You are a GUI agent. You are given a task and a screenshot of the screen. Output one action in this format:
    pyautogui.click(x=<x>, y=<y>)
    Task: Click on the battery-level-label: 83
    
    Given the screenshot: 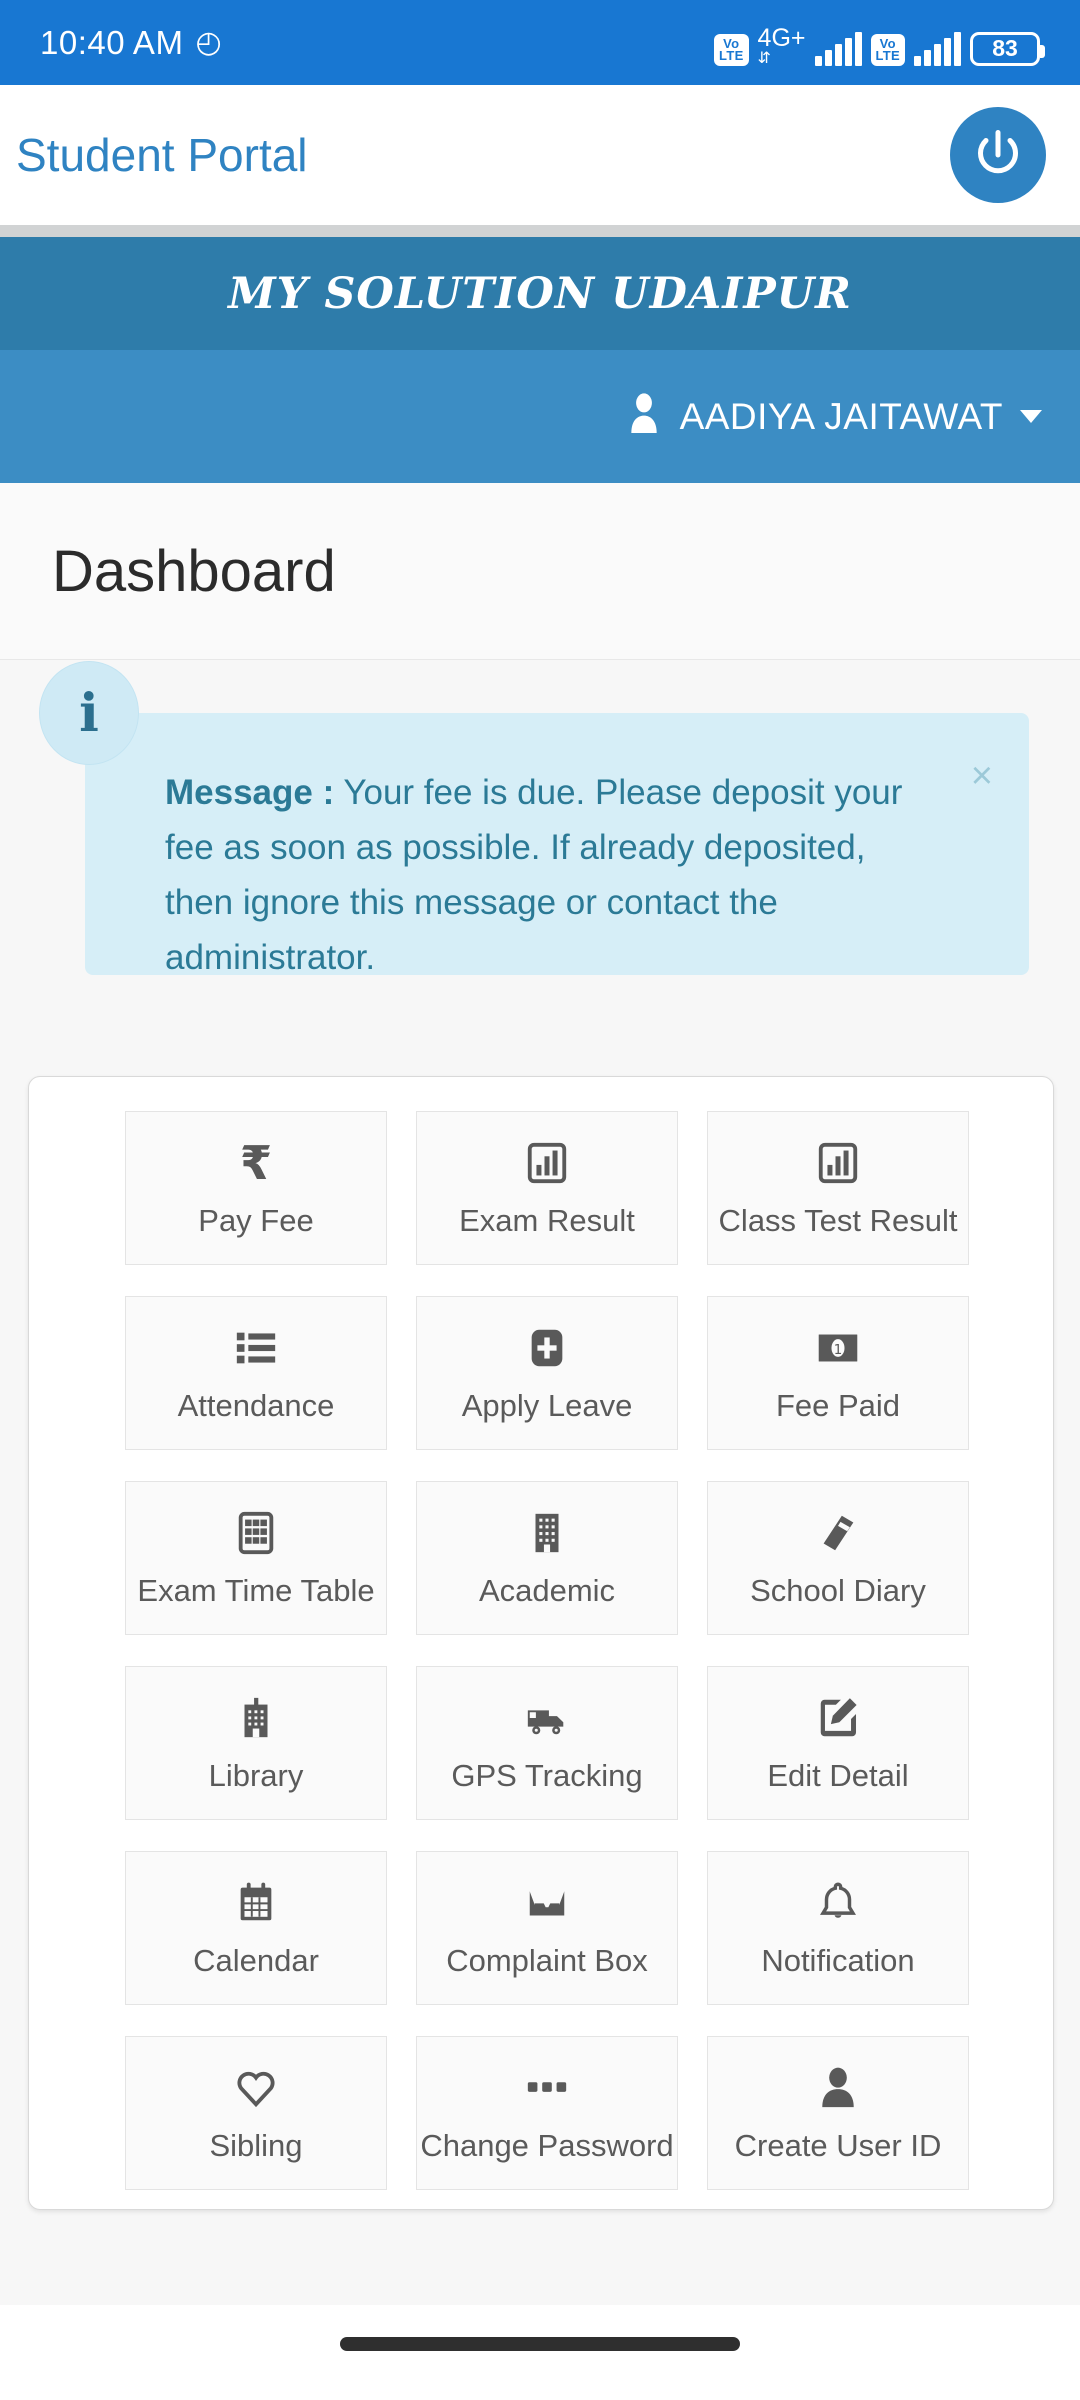 What is the action you would take?
    pyautogui.click(x=1005, y=48)
    